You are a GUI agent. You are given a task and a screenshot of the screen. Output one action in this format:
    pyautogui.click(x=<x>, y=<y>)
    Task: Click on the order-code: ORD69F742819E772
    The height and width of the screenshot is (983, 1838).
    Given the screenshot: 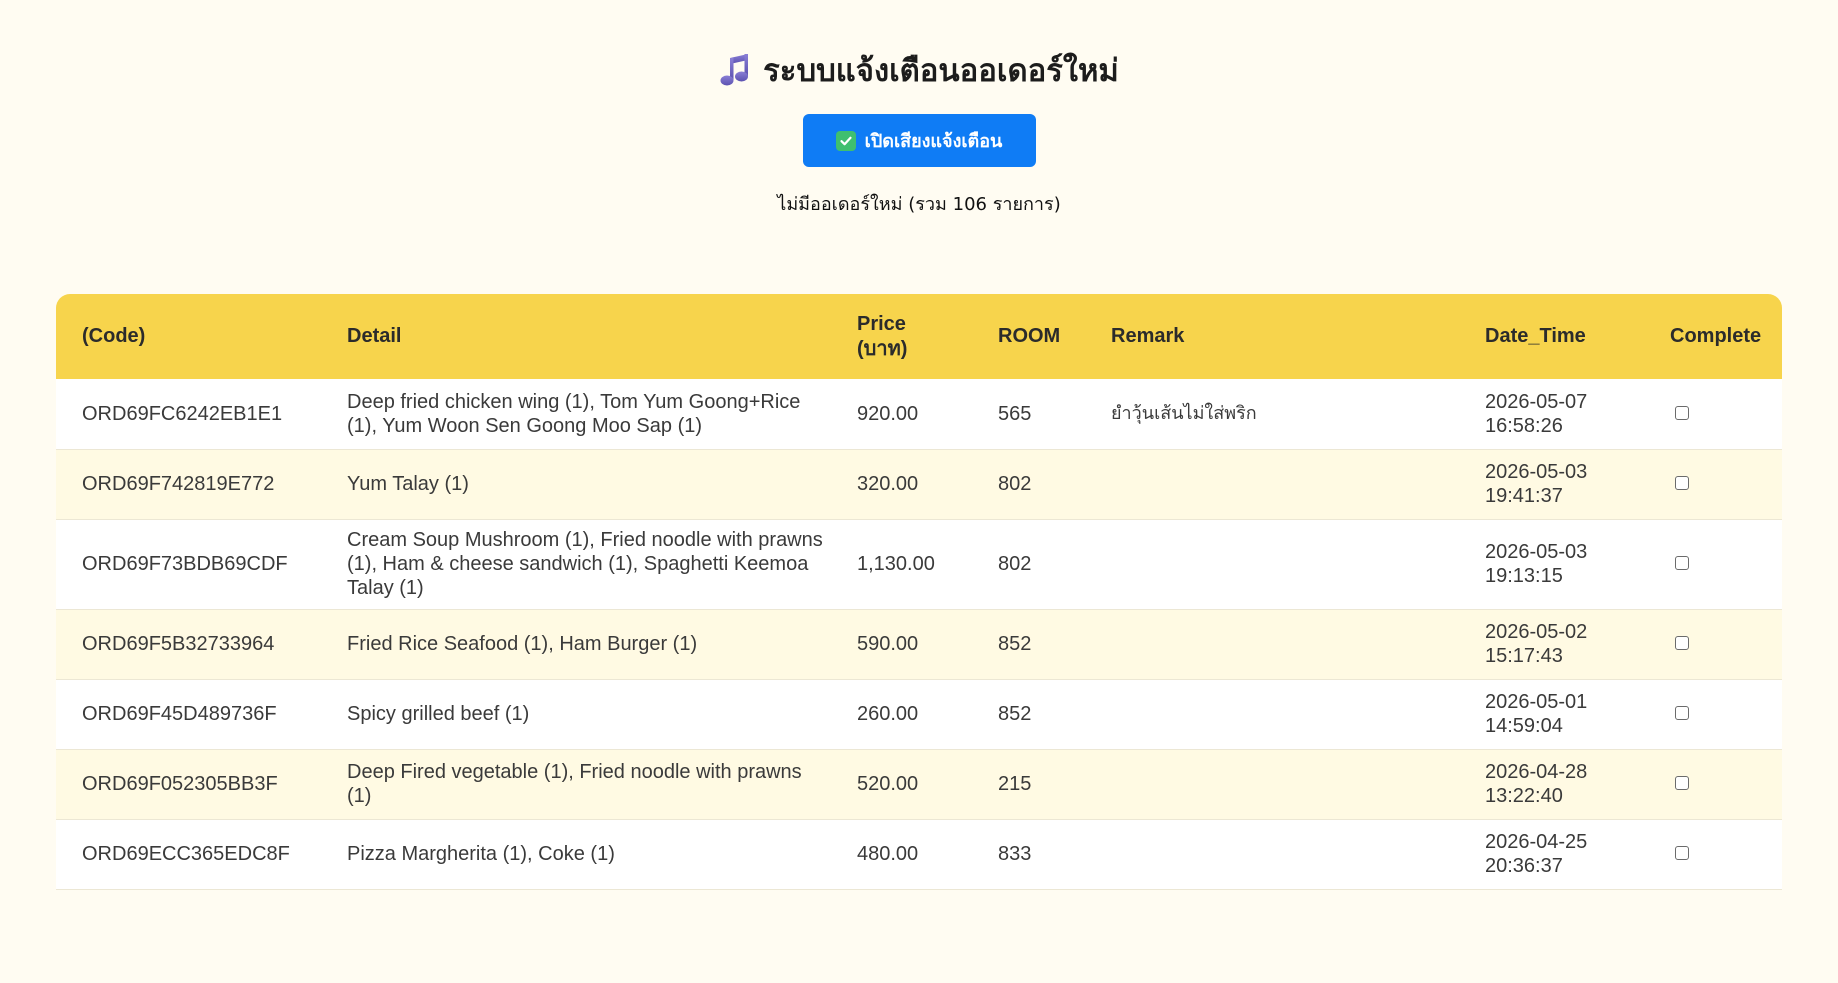 What is the action you would take?
    pyautogui.click(x=178, y=484)
    